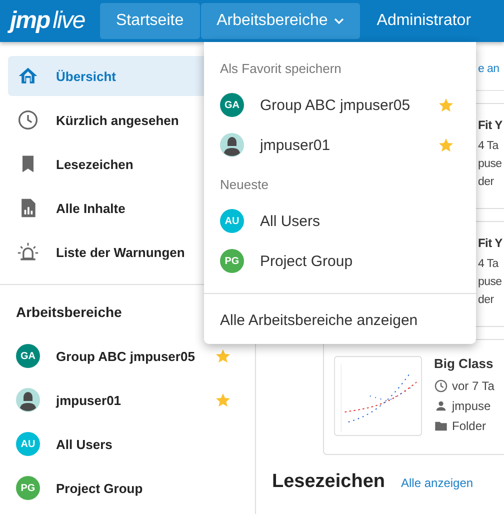 The height and width of the screenshot is (514, 504). What do you see at coordinates (491, 69) in the screenshot?
I see `view-all-link: e an` at bounding box center [491, 69].